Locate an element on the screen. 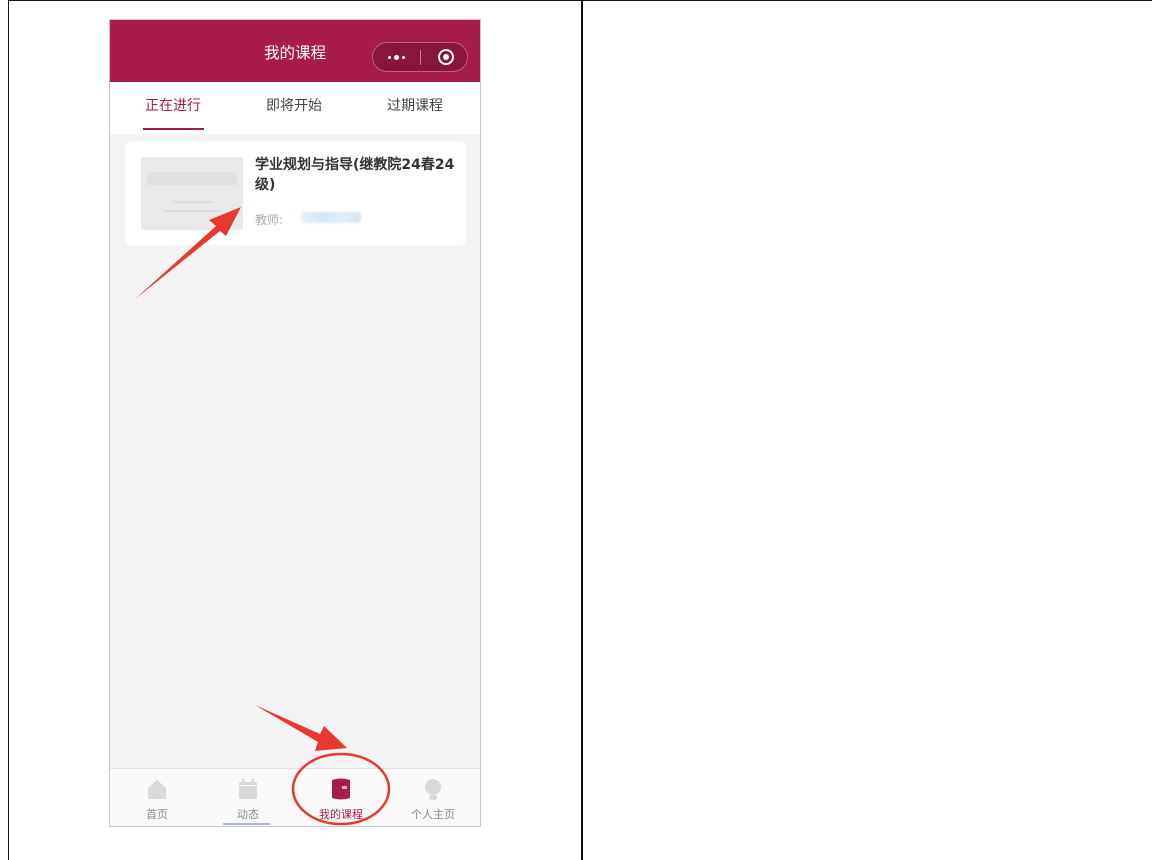 This screenshot has height=860, width=1152. tabbar-item-home: 首页 is located at coordinates (157, 797).